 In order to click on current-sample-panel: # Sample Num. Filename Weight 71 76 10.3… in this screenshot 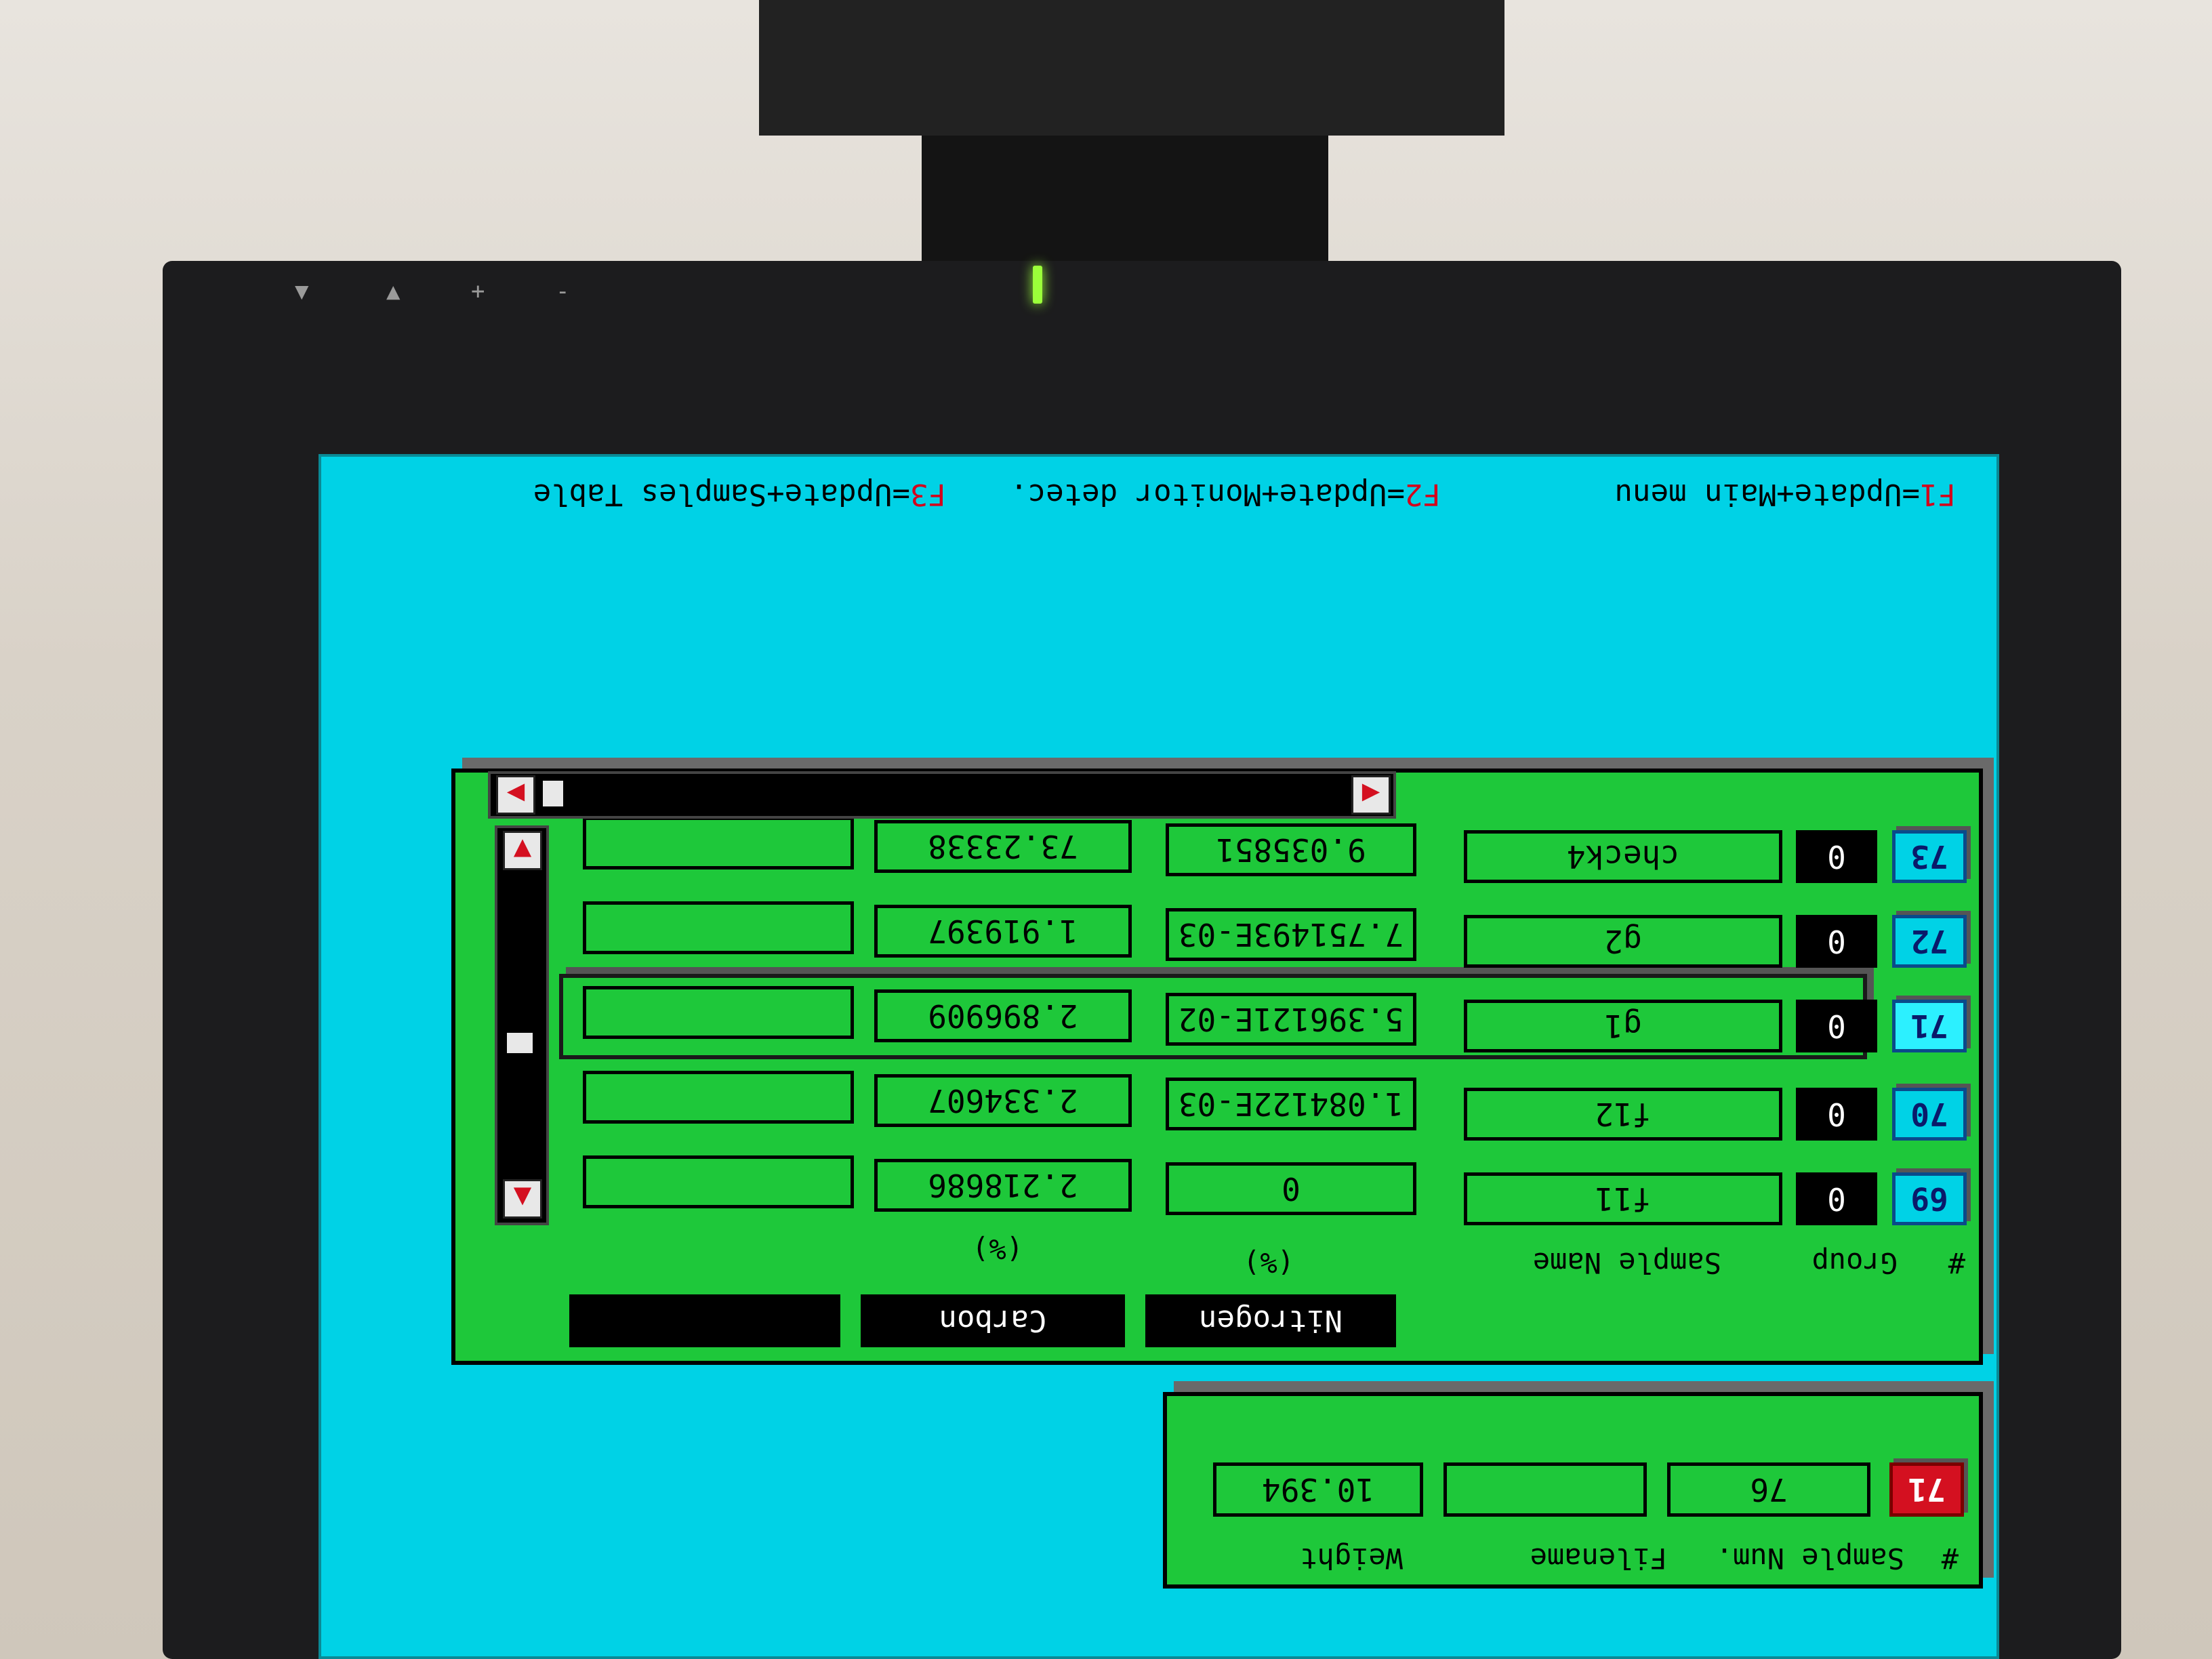, I will do `click(1573, 1490)`.